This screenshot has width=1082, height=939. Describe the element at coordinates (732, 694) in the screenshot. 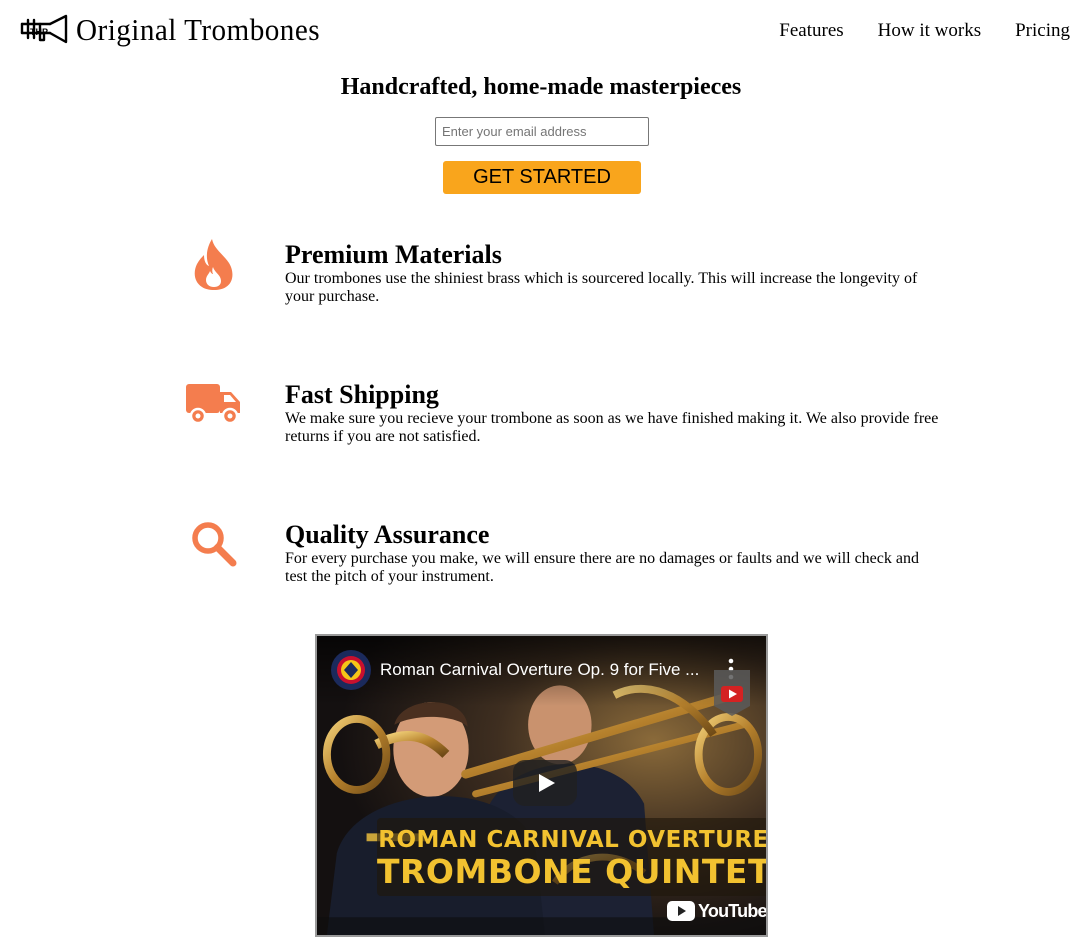

I see `channel-badge-icon` at that location.